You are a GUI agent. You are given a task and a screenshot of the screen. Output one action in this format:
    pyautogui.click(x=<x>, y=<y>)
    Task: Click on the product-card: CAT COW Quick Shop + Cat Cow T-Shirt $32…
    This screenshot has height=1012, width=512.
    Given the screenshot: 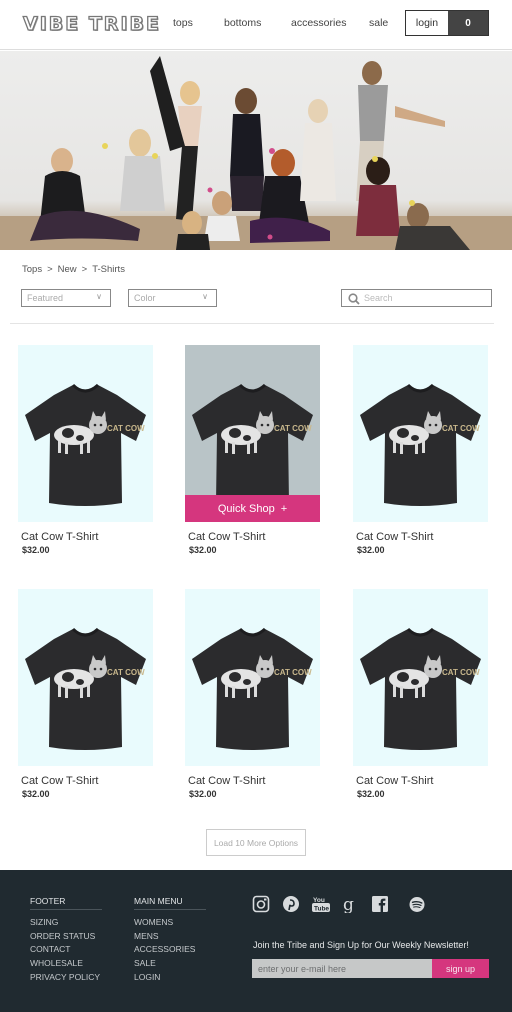 What is the action you would take?
    pyautogui.click(x=253, y=450)
    